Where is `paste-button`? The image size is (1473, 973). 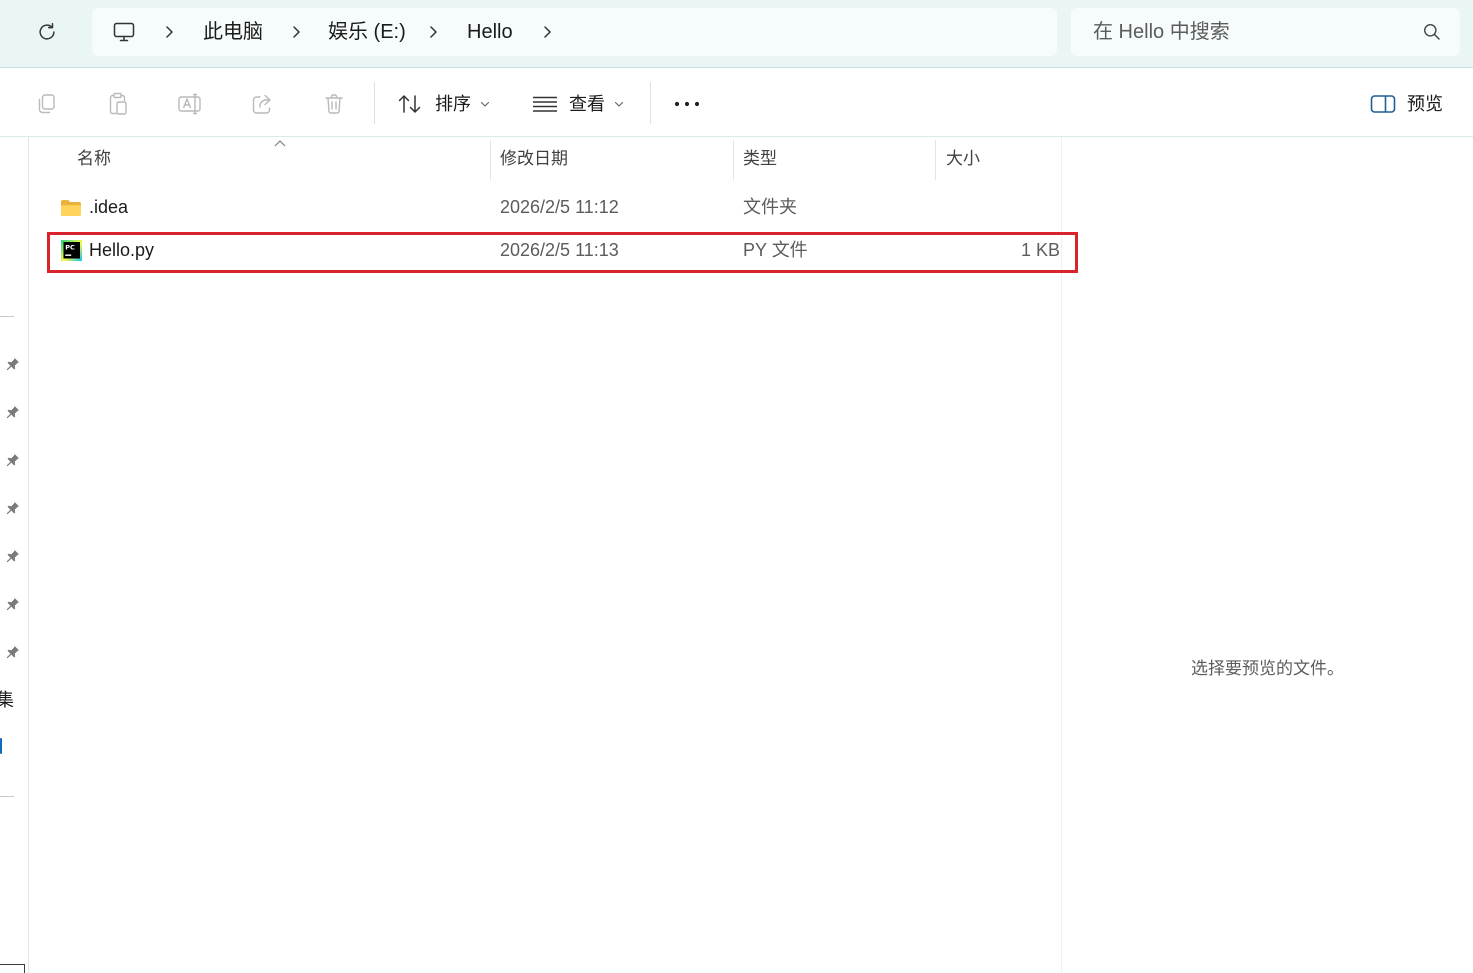 paste-button is located at coordinates (118, 104).